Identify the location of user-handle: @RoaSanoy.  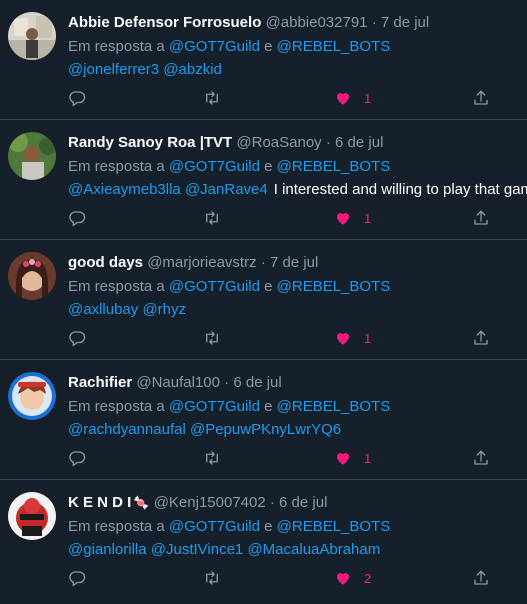
(278, 142).